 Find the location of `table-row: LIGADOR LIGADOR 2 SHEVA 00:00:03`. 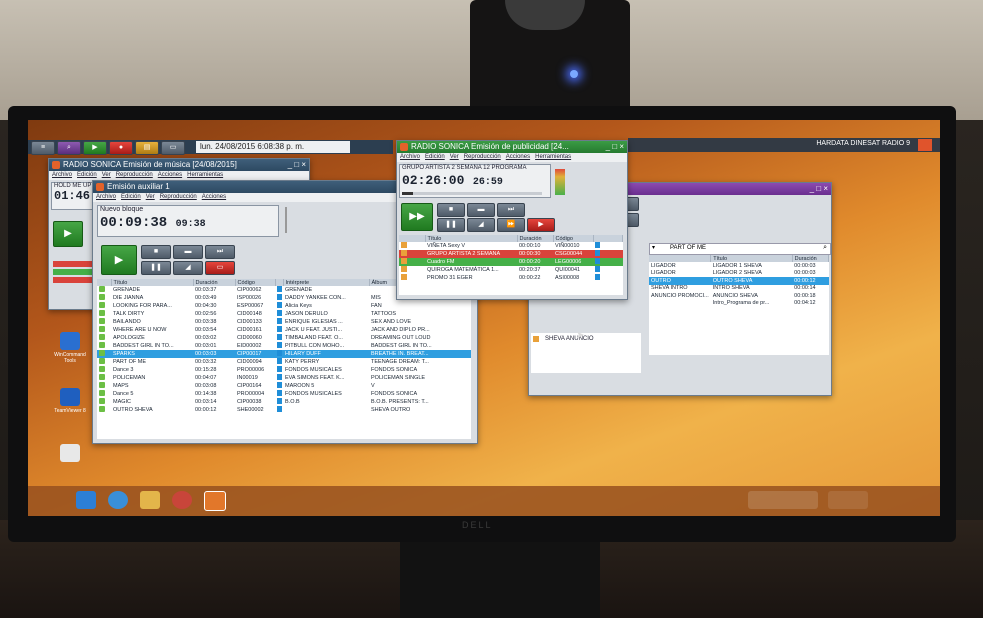

table-row: LIGADOR LIGADOR 2 SHEVA 00:00:03 is located at coordinates (739, 274).